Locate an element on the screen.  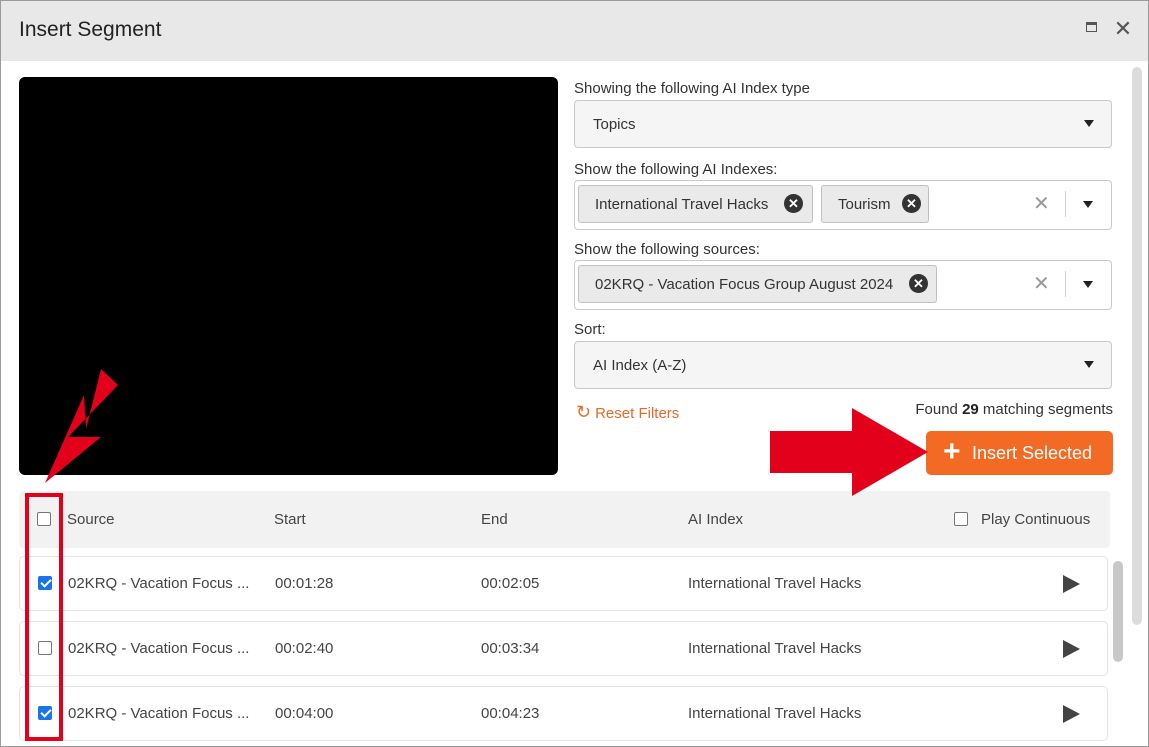
annotation-arrows is located at coordinates (486, 432).